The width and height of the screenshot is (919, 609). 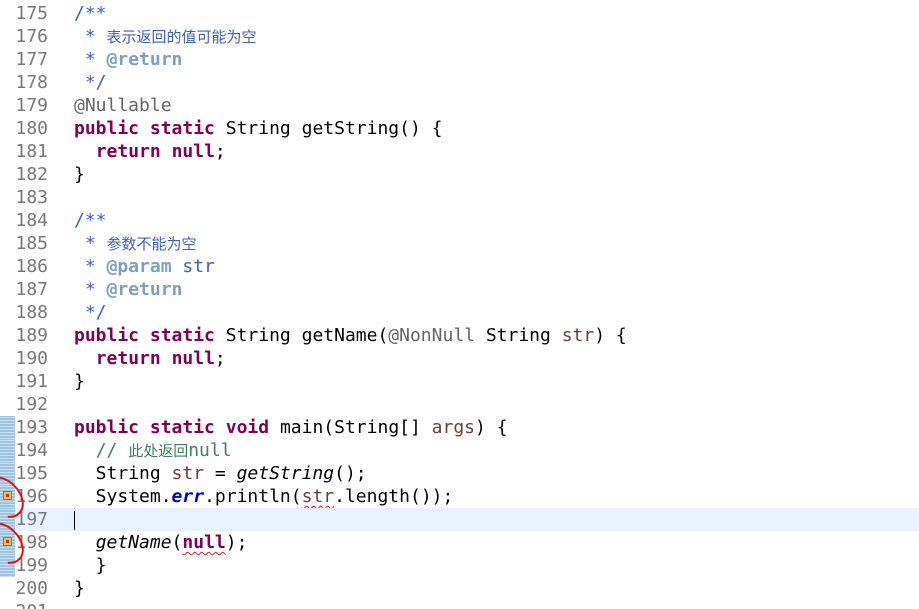 I want to click on code-token: ;, so click(x=220, y=151).